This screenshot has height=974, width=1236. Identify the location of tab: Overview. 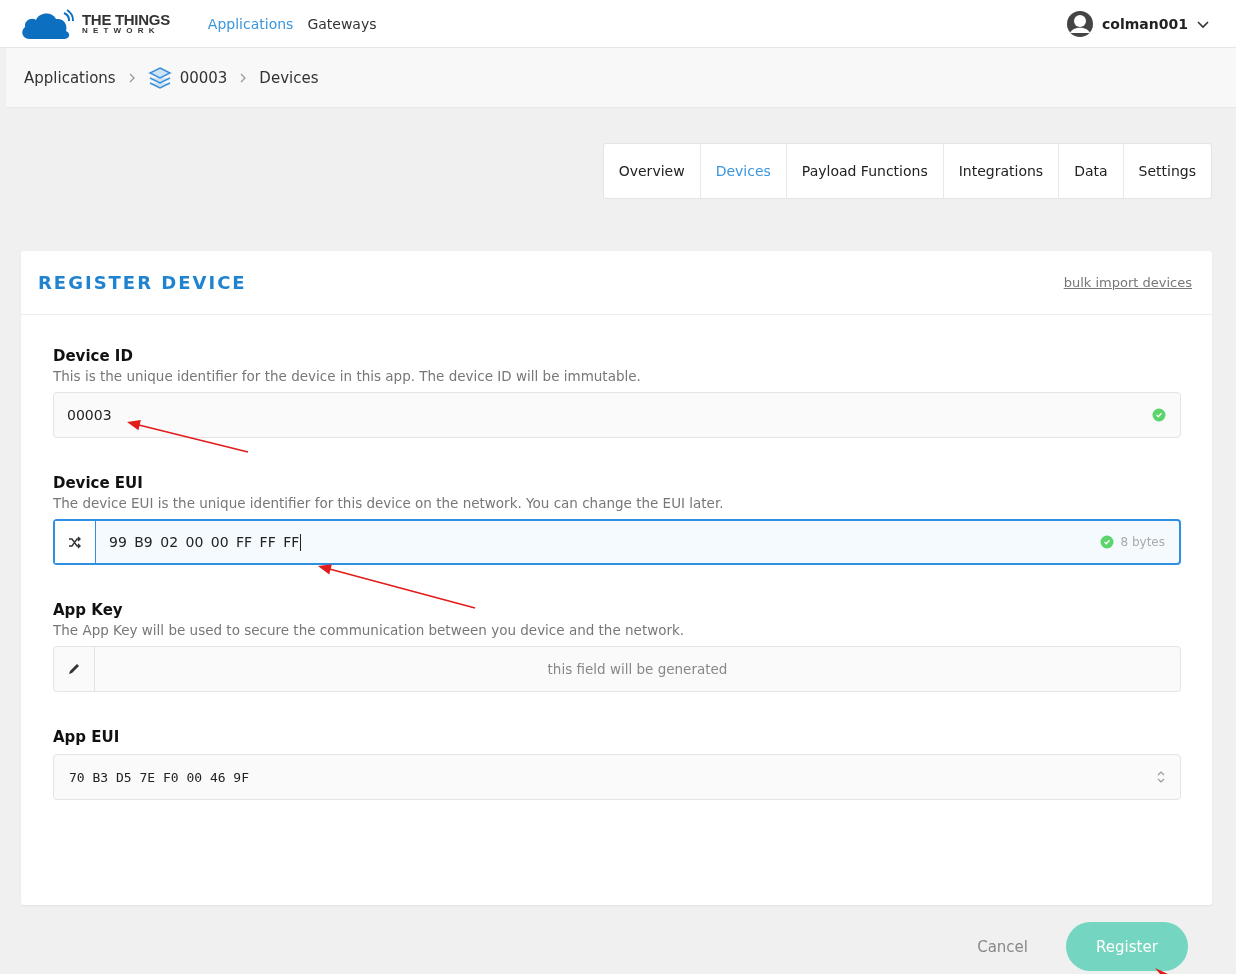
(652, 171).